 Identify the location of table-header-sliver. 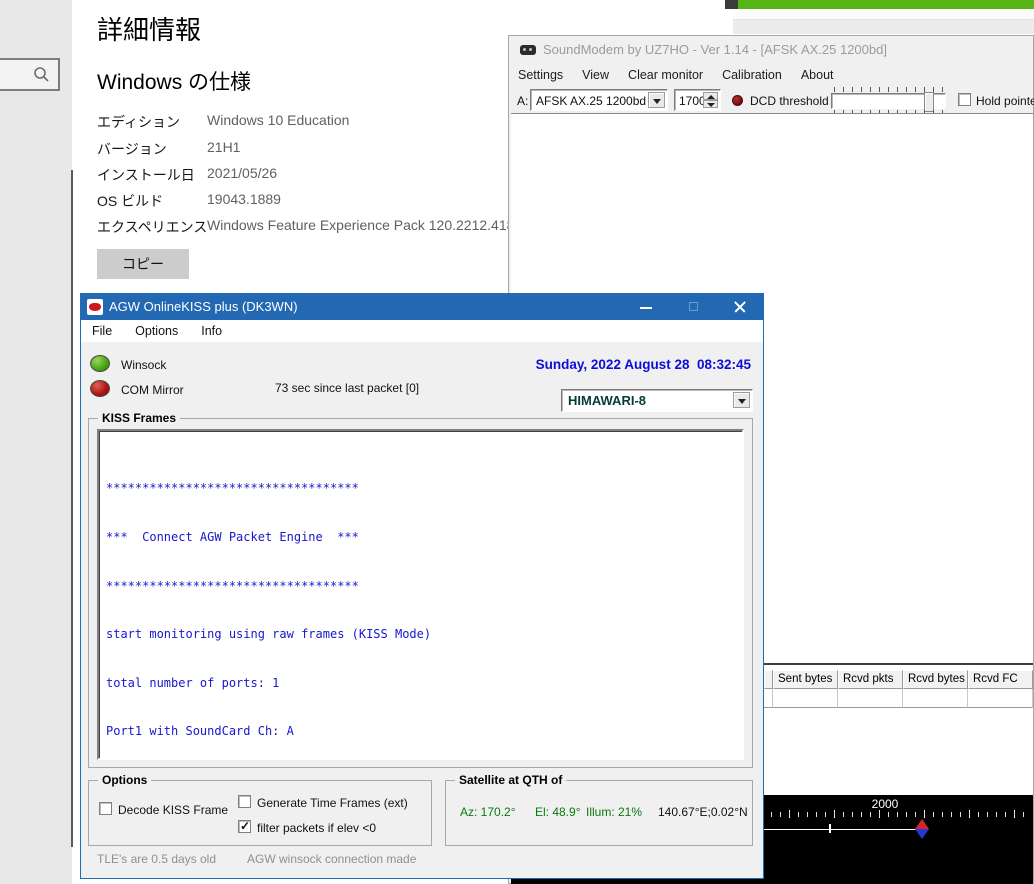
(768, 679).